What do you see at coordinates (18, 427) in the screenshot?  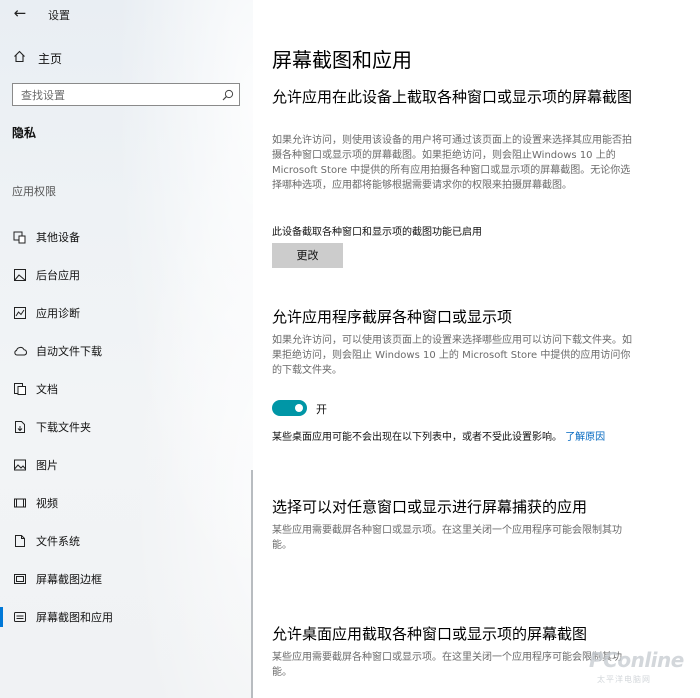 I see `download-folder-icon` at bounding box center [18, 427].